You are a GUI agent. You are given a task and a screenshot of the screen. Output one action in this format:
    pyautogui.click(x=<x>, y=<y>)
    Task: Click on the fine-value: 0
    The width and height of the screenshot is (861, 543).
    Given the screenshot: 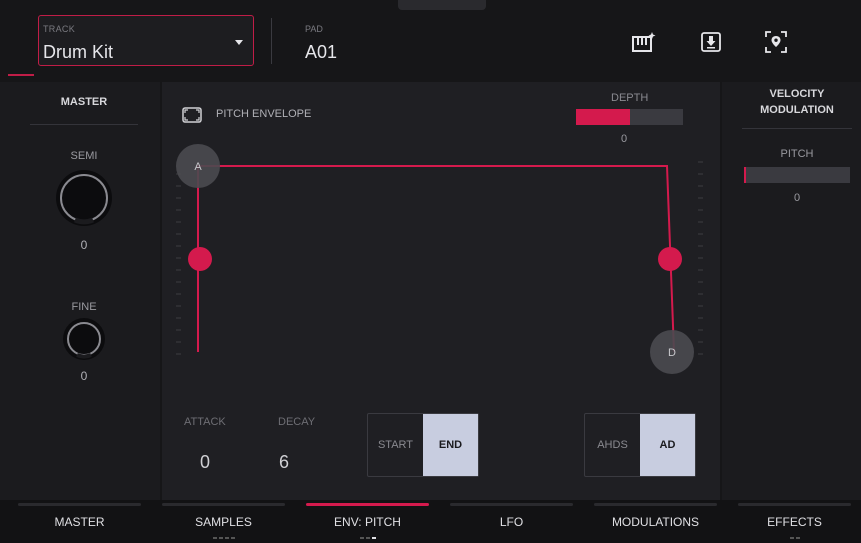 What is the action you would take?
    pyautogui.click(x=84, y=376)
    